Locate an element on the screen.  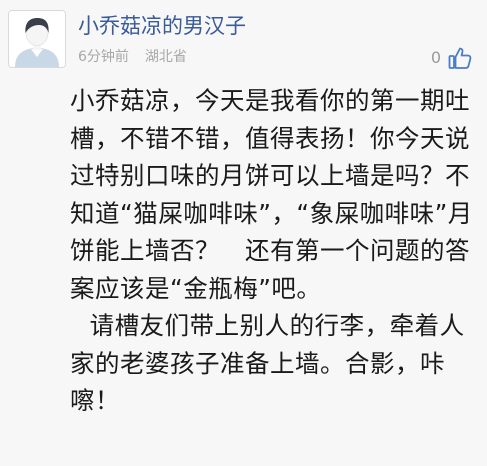
comment-time: 6分钟前 is located at coordinates (103, 57).